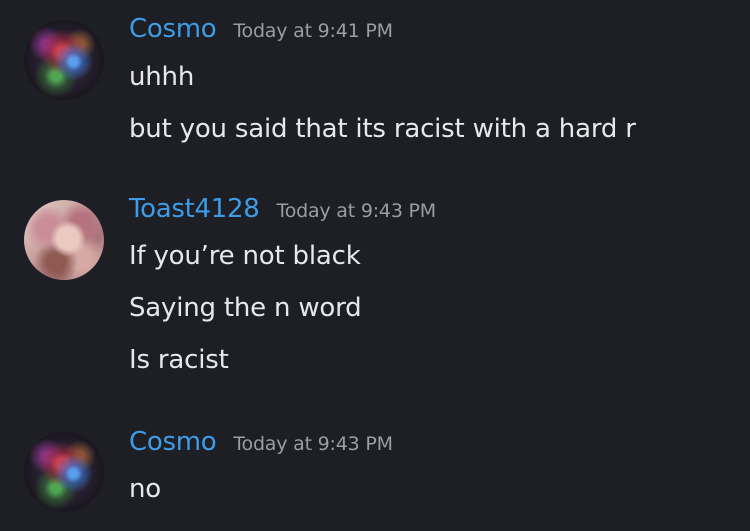  Describe the element at coordinates (145, 489) in the screenshot. I see `message-text: no` at that location.